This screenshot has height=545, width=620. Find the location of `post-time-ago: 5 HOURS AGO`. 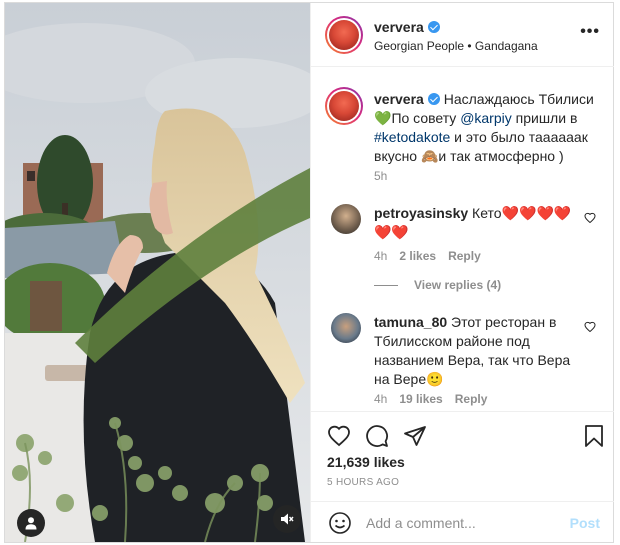

post-time-ago: 5 HOURS AGO is located at coordinates (363, 482).